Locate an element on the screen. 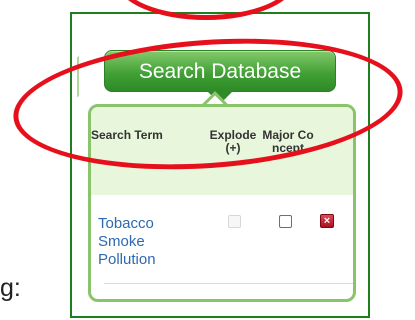 The image size is (415, 320). search-term-column-header: Search Term is located at coordinates (127, 135).